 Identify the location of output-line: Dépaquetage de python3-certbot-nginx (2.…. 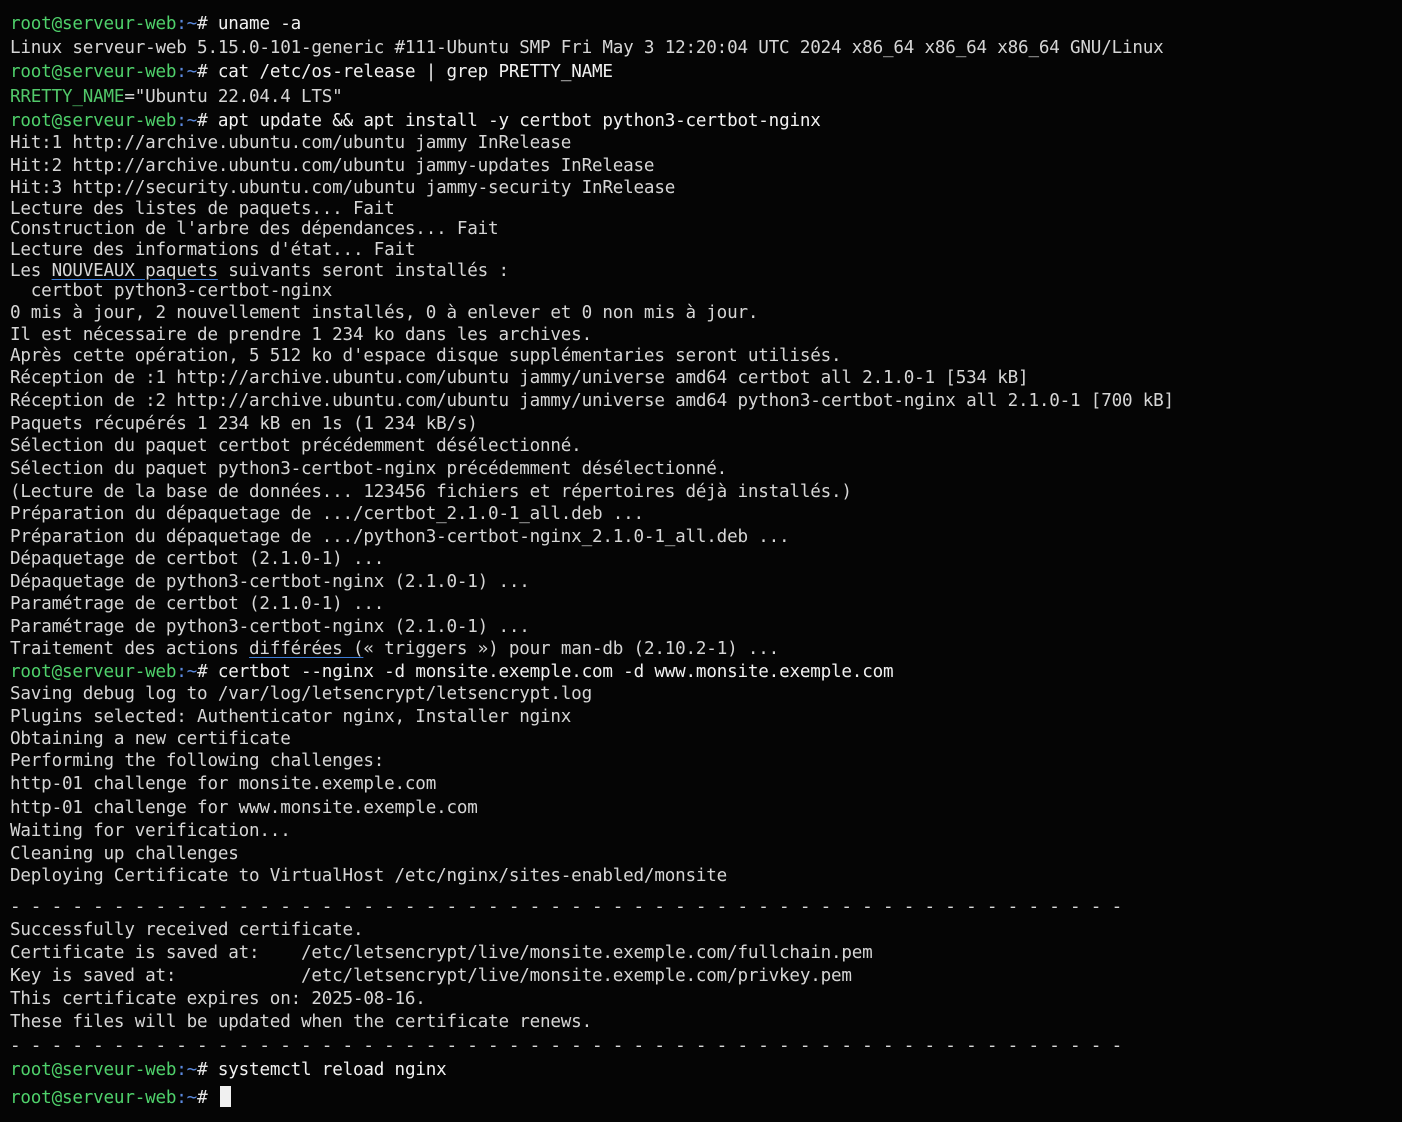
(270, 582).